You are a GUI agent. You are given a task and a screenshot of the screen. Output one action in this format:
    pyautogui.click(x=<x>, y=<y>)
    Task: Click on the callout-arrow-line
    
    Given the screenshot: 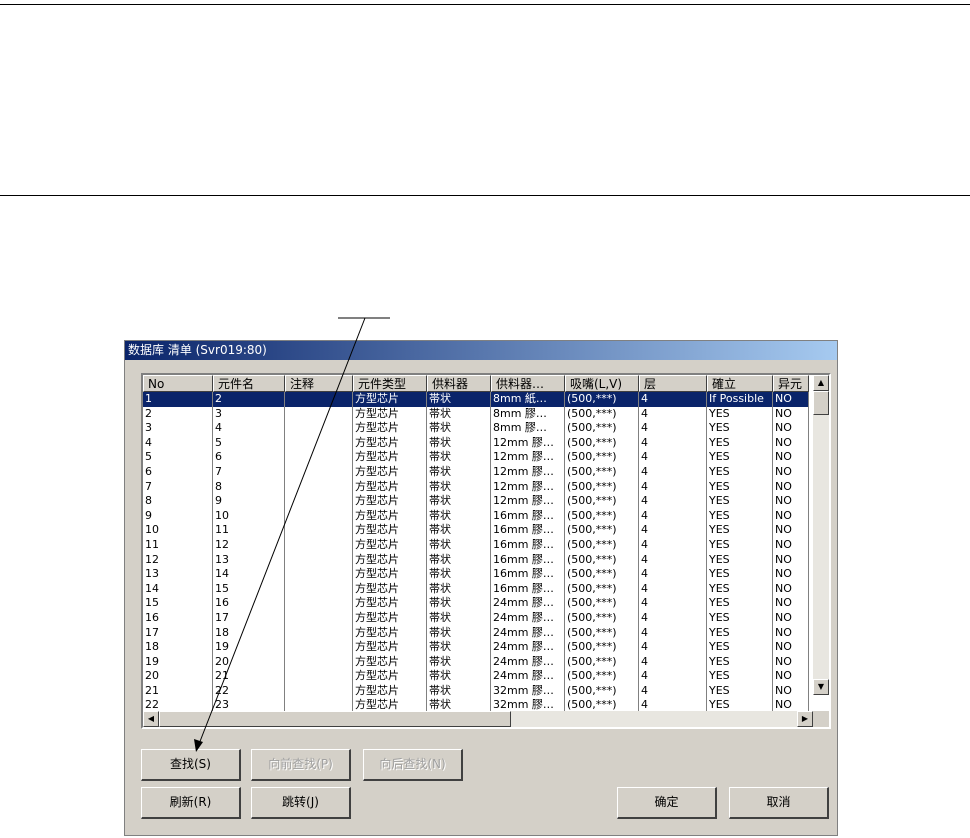 What is the action you would take?
    pyautogui.click(x=282, y=531)
    